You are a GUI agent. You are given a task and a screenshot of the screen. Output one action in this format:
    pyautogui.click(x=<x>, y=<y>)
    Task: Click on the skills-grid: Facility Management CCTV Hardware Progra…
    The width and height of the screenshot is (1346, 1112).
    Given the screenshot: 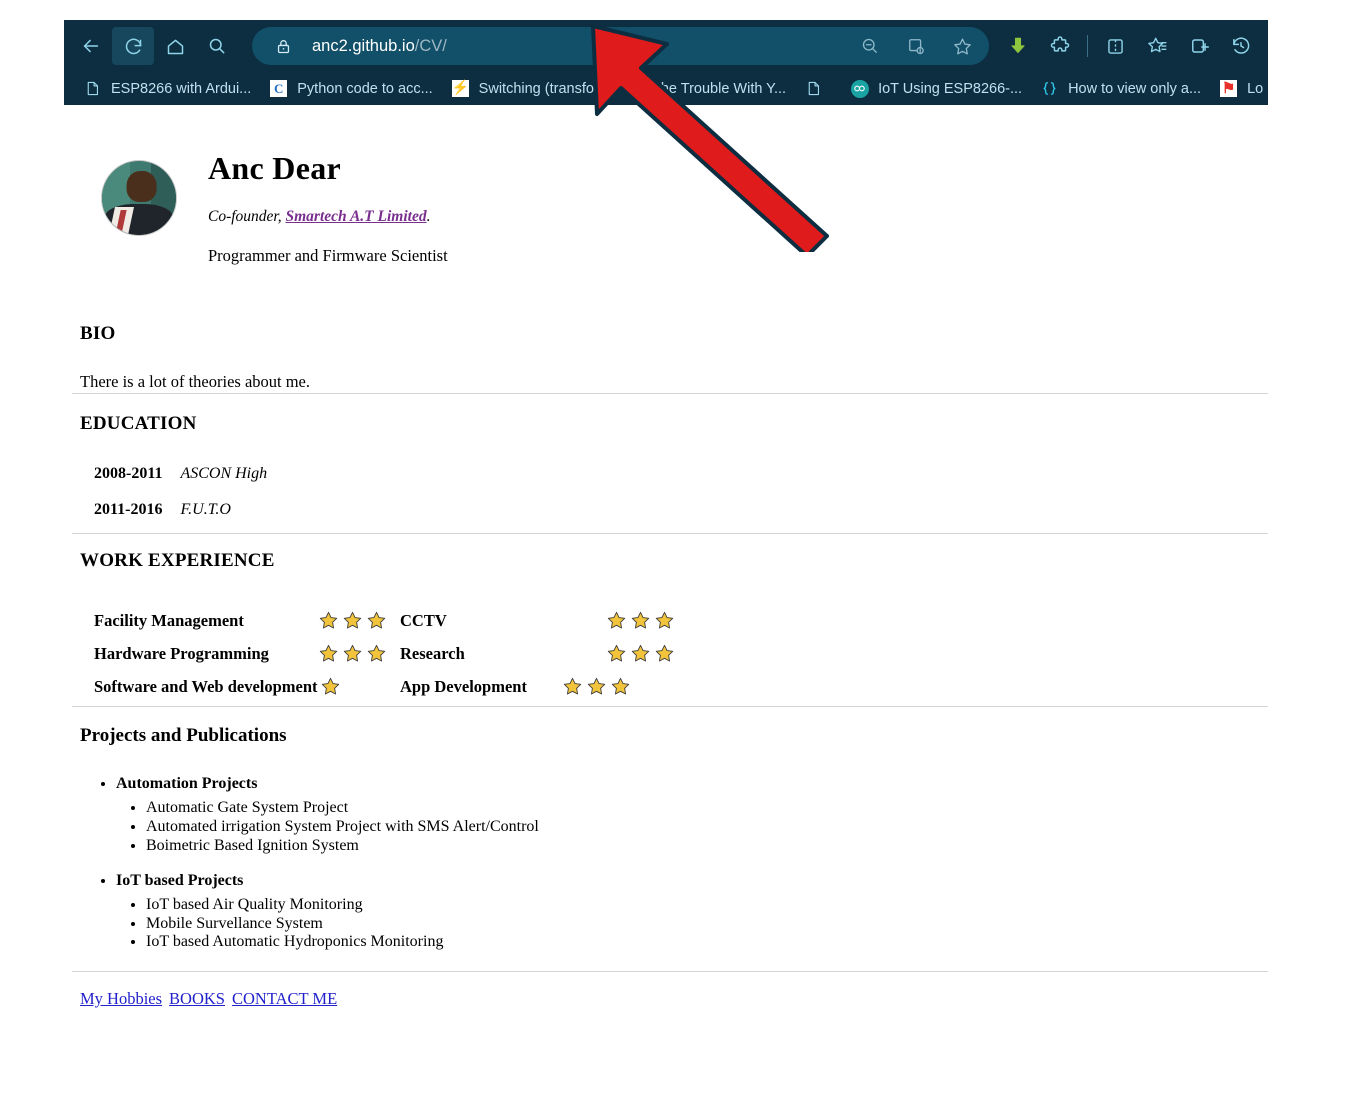 What is the action you would take?
    pyautogui.click(x=395, y=653)
    